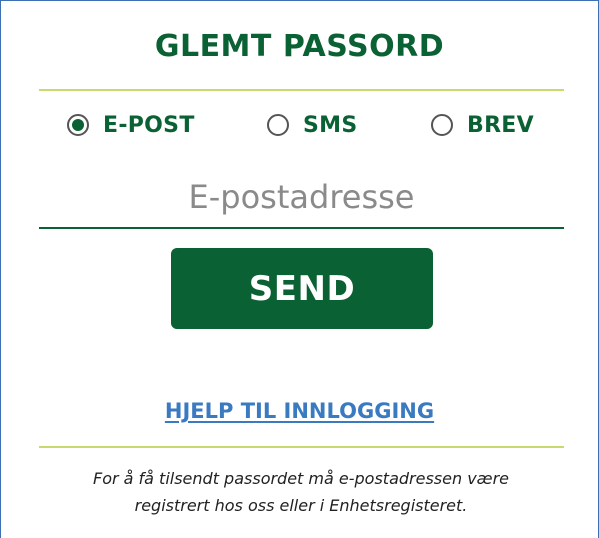 The height and width of the screenshot is (538, 599). What do you see at coordinates (500, 125) in the screenshot?
I see `radio-brev-label: BREV` at bounding box center [500, 125].